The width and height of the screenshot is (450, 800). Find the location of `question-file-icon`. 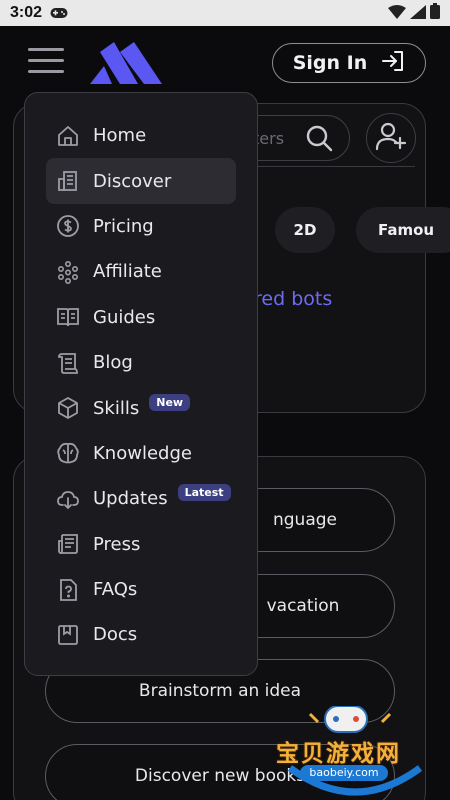

question-file-icon is located at coordinates (68, 590).